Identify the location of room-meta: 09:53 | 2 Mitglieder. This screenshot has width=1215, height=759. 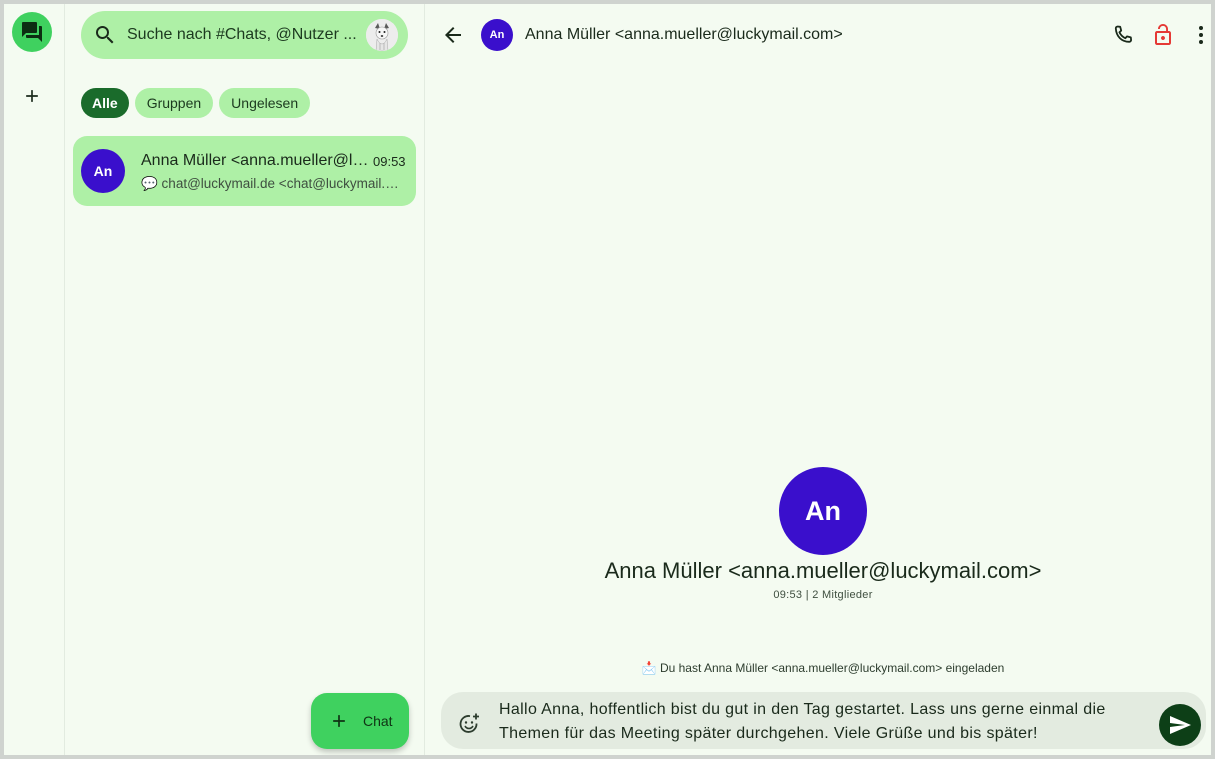
(823, 595).